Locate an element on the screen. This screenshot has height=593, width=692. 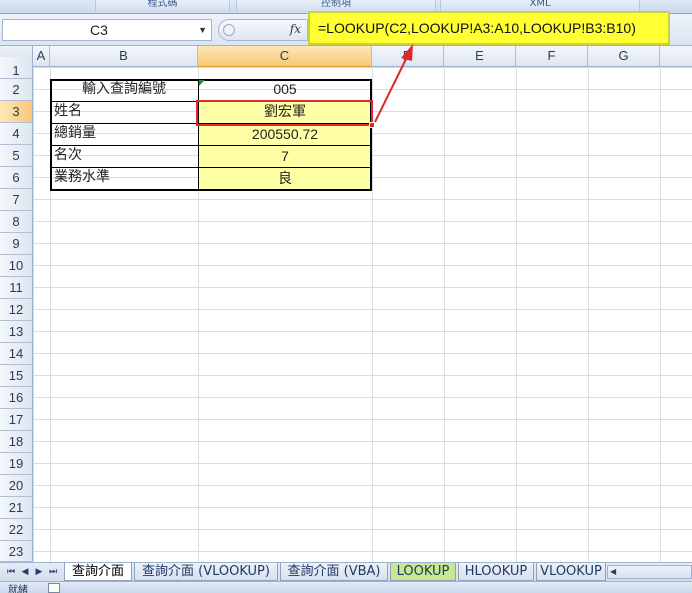
tab-hlookup: HLOOKUP is located at coordinates (496, 572).